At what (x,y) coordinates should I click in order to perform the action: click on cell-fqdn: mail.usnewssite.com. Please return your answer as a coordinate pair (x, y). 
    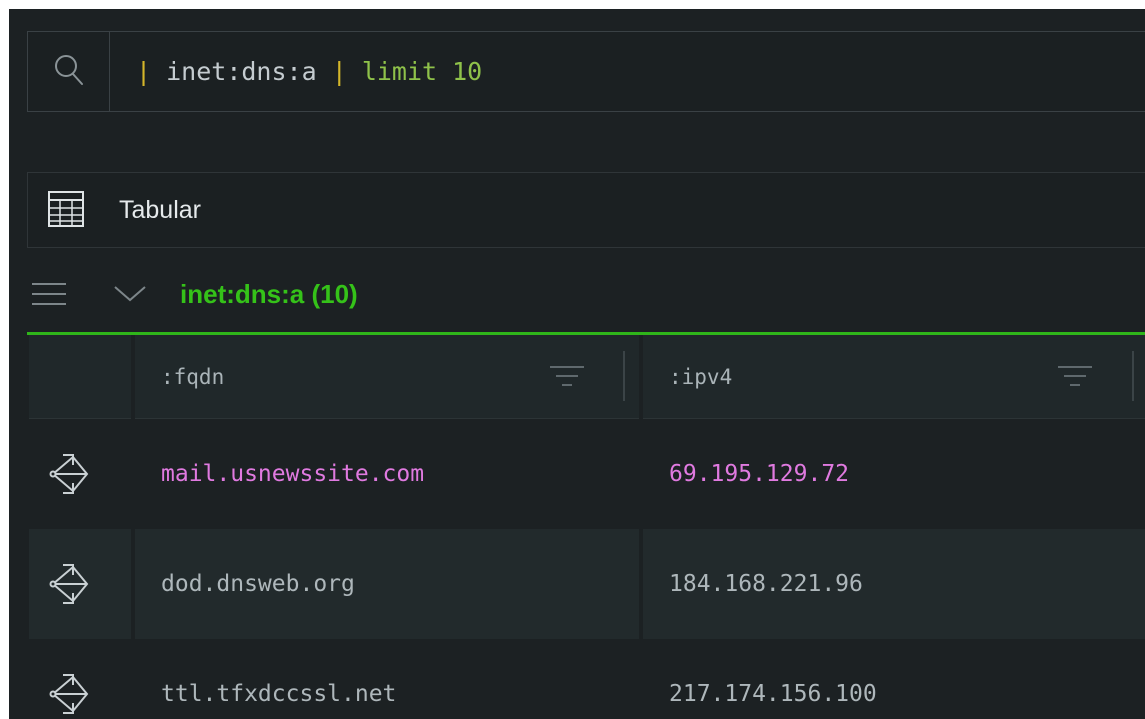
    Looking at the image, I should click on (387, 474).